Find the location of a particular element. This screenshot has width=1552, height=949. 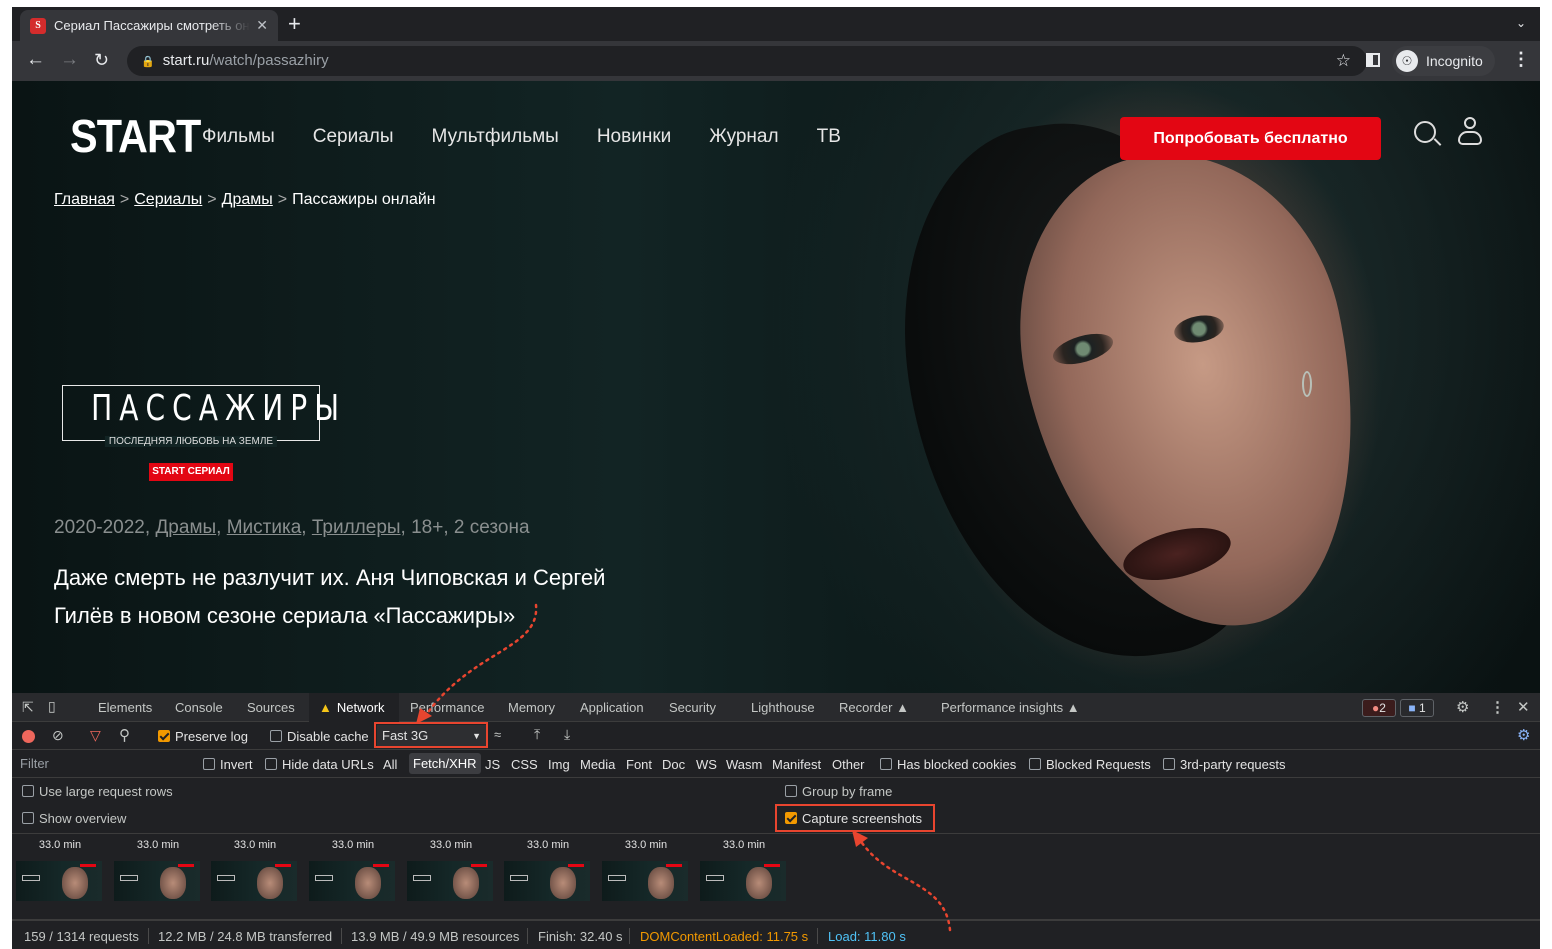

message-count-badge: ■ 1 is located at coordinates (1417, 708).